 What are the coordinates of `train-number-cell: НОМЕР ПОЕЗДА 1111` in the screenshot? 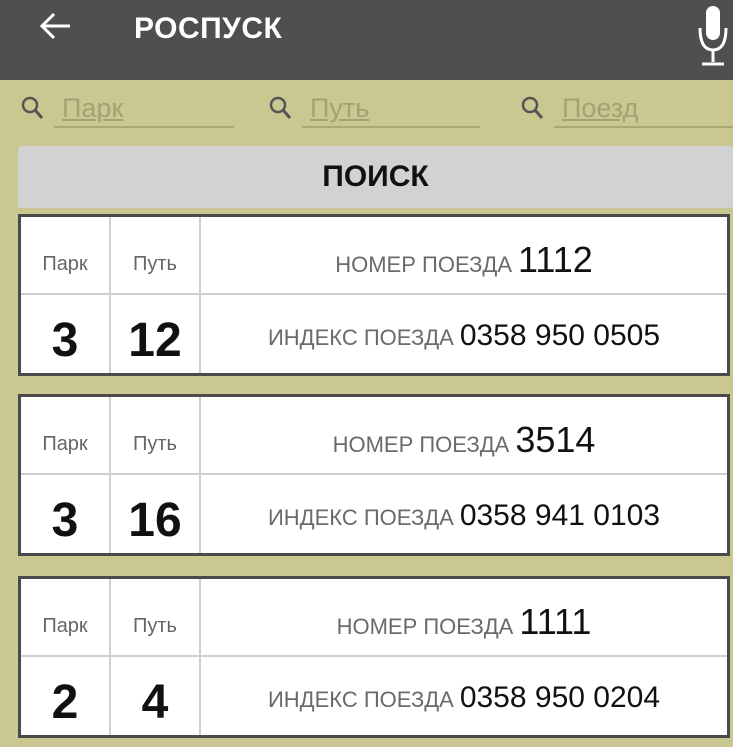 It's located at (464, 618).